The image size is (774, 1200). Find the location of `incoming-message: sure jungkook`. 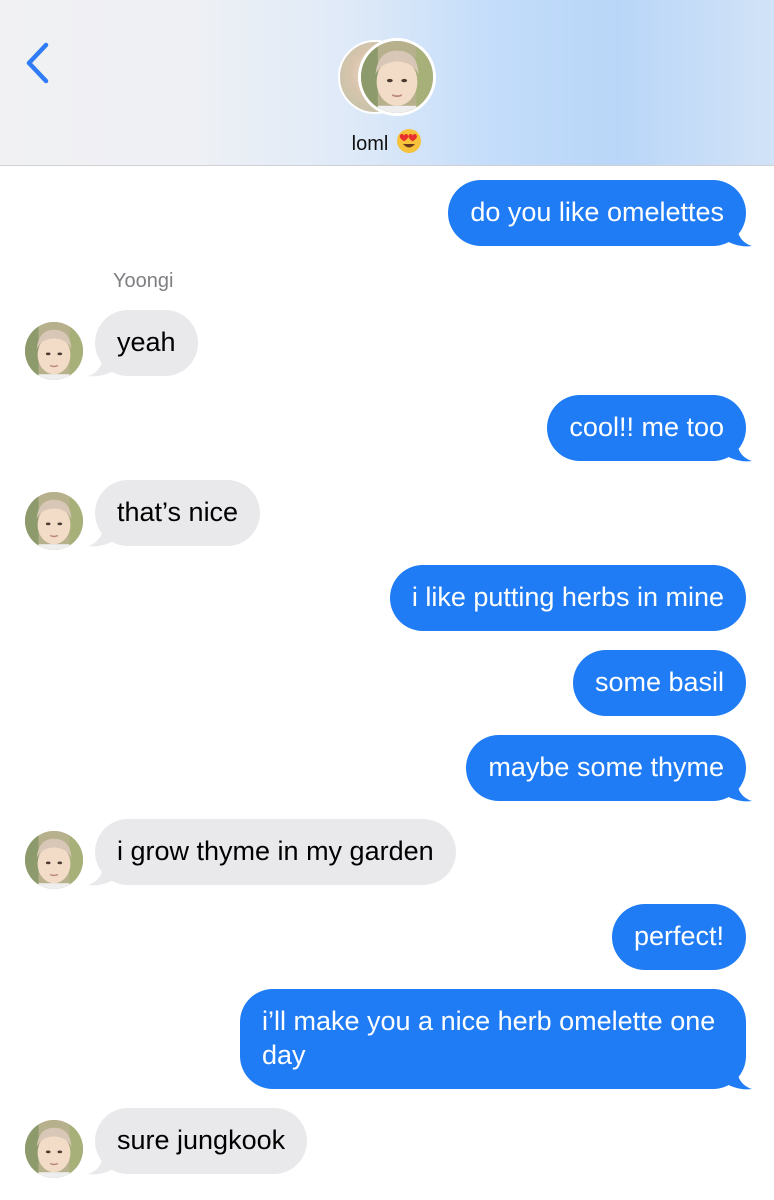

incoming-message: sure jungkook is located at coordinates (201, 1141).